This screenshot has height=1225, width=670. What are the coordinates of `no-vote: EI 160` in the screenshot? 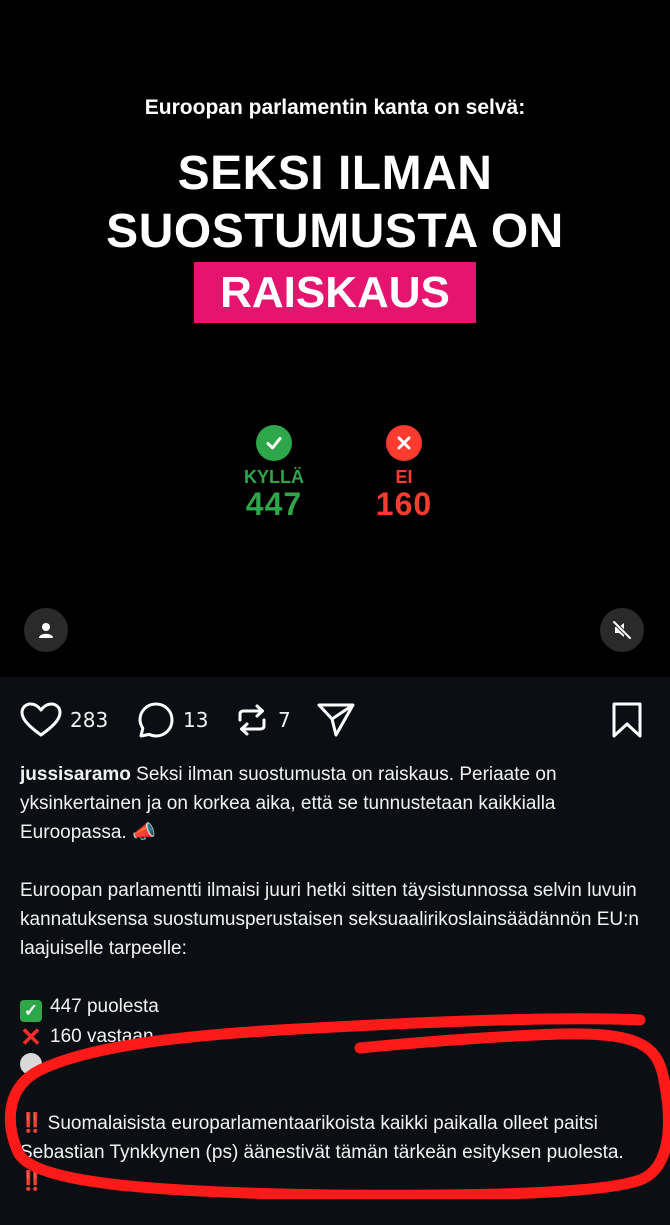 It's located at (404, 474).